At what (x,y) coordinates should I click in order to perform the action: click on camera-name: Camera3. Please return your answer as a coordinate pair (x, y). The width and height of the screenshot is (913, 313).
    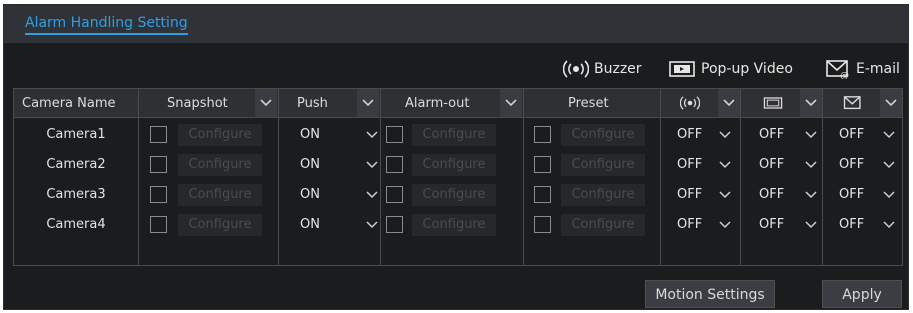
    Looking at the image, I should click on (76, 194).